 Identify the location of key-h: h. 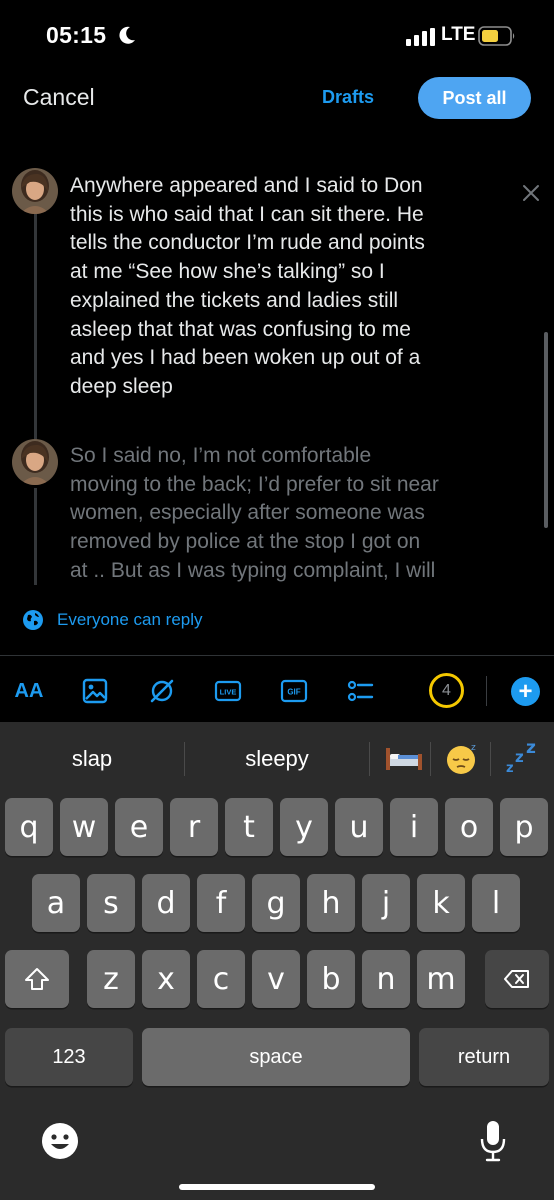
(331, 903).